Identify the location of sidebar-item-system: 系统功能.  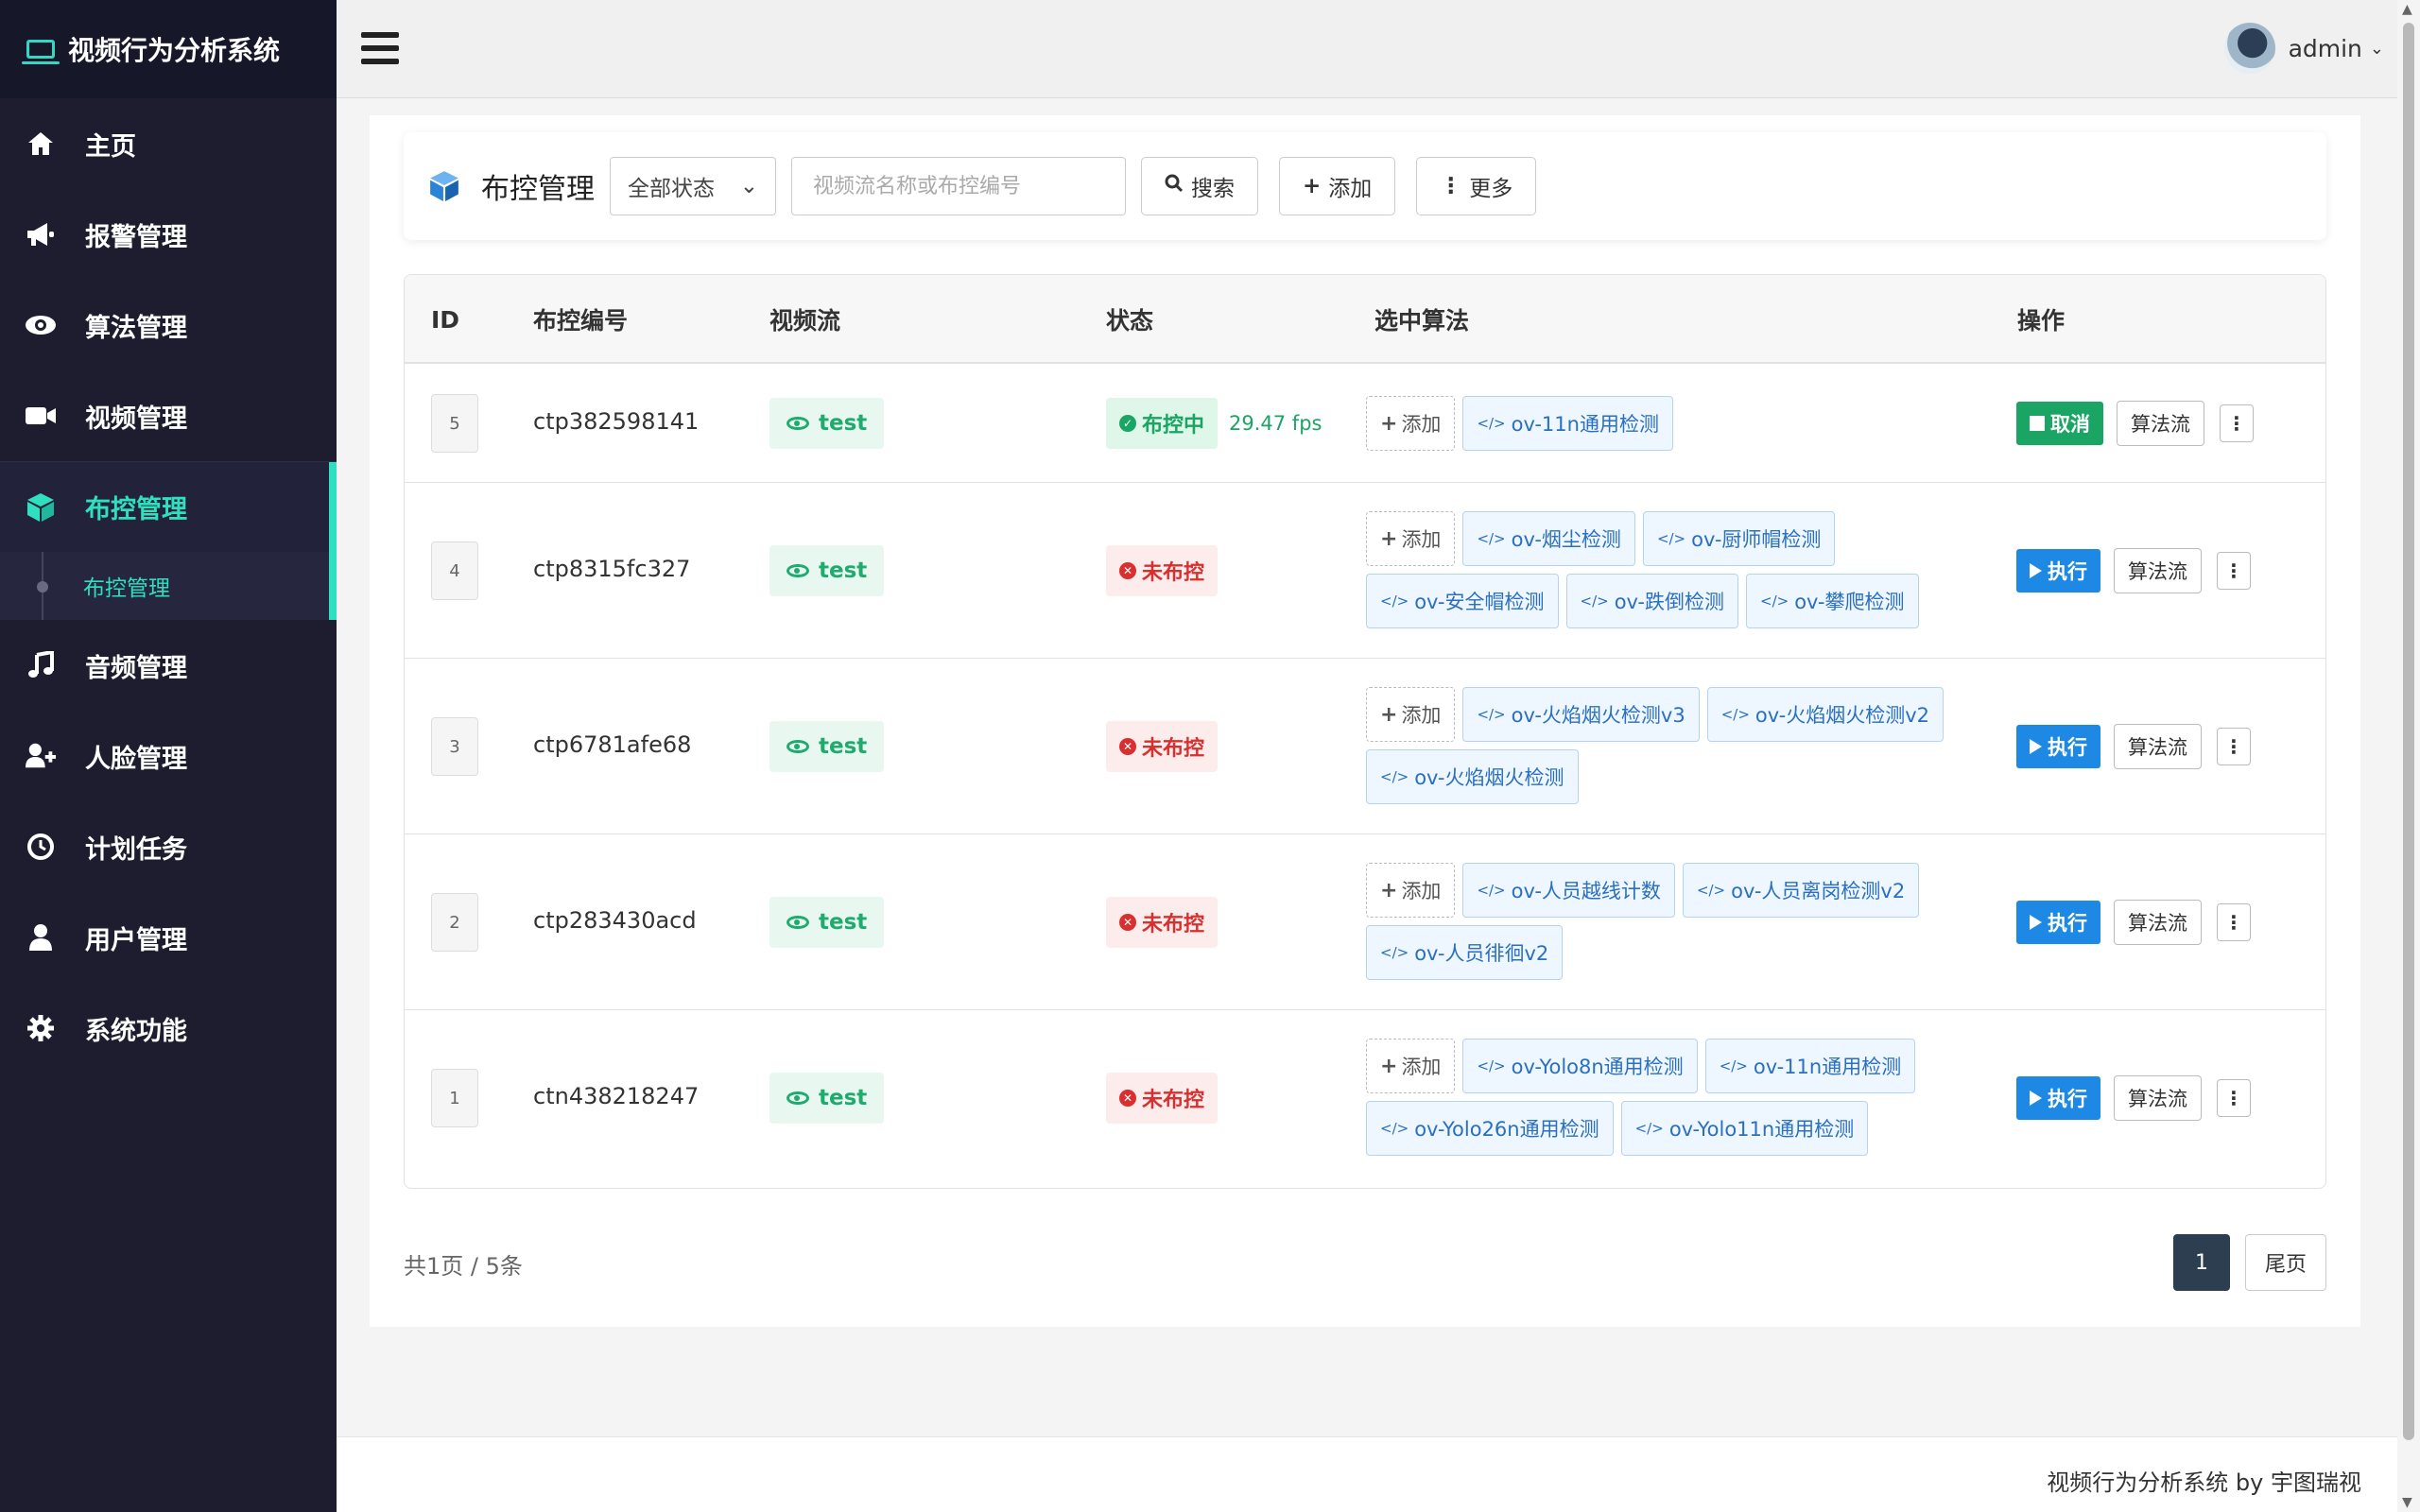
(169, 1028).